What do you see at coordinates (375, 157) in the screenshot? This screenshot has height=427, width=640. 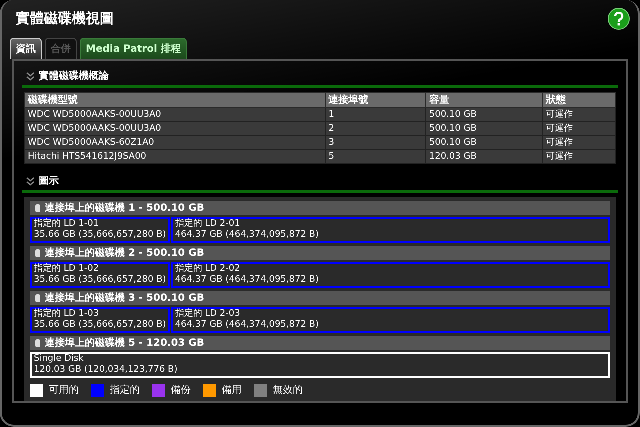 I see `table-cell: 5` at bounding box center [375, 157].